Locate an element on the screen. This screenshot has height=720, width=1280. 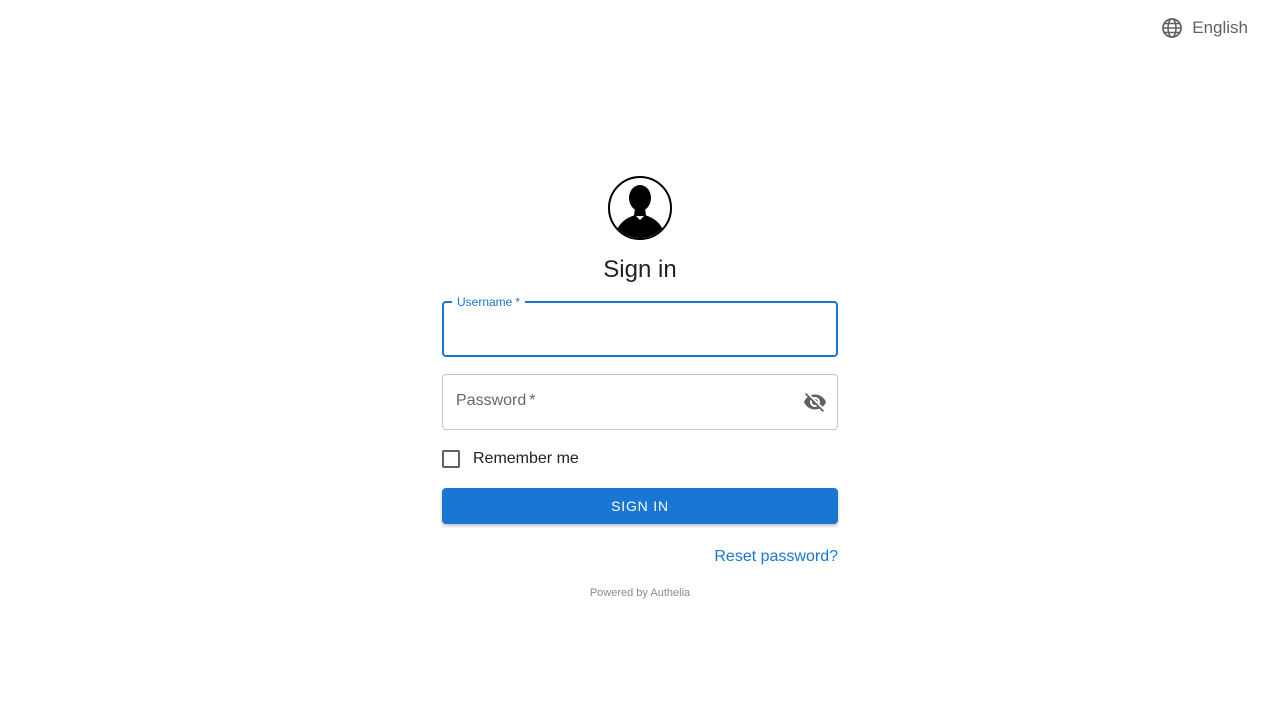
username-input is located at coordinates (640, 329).